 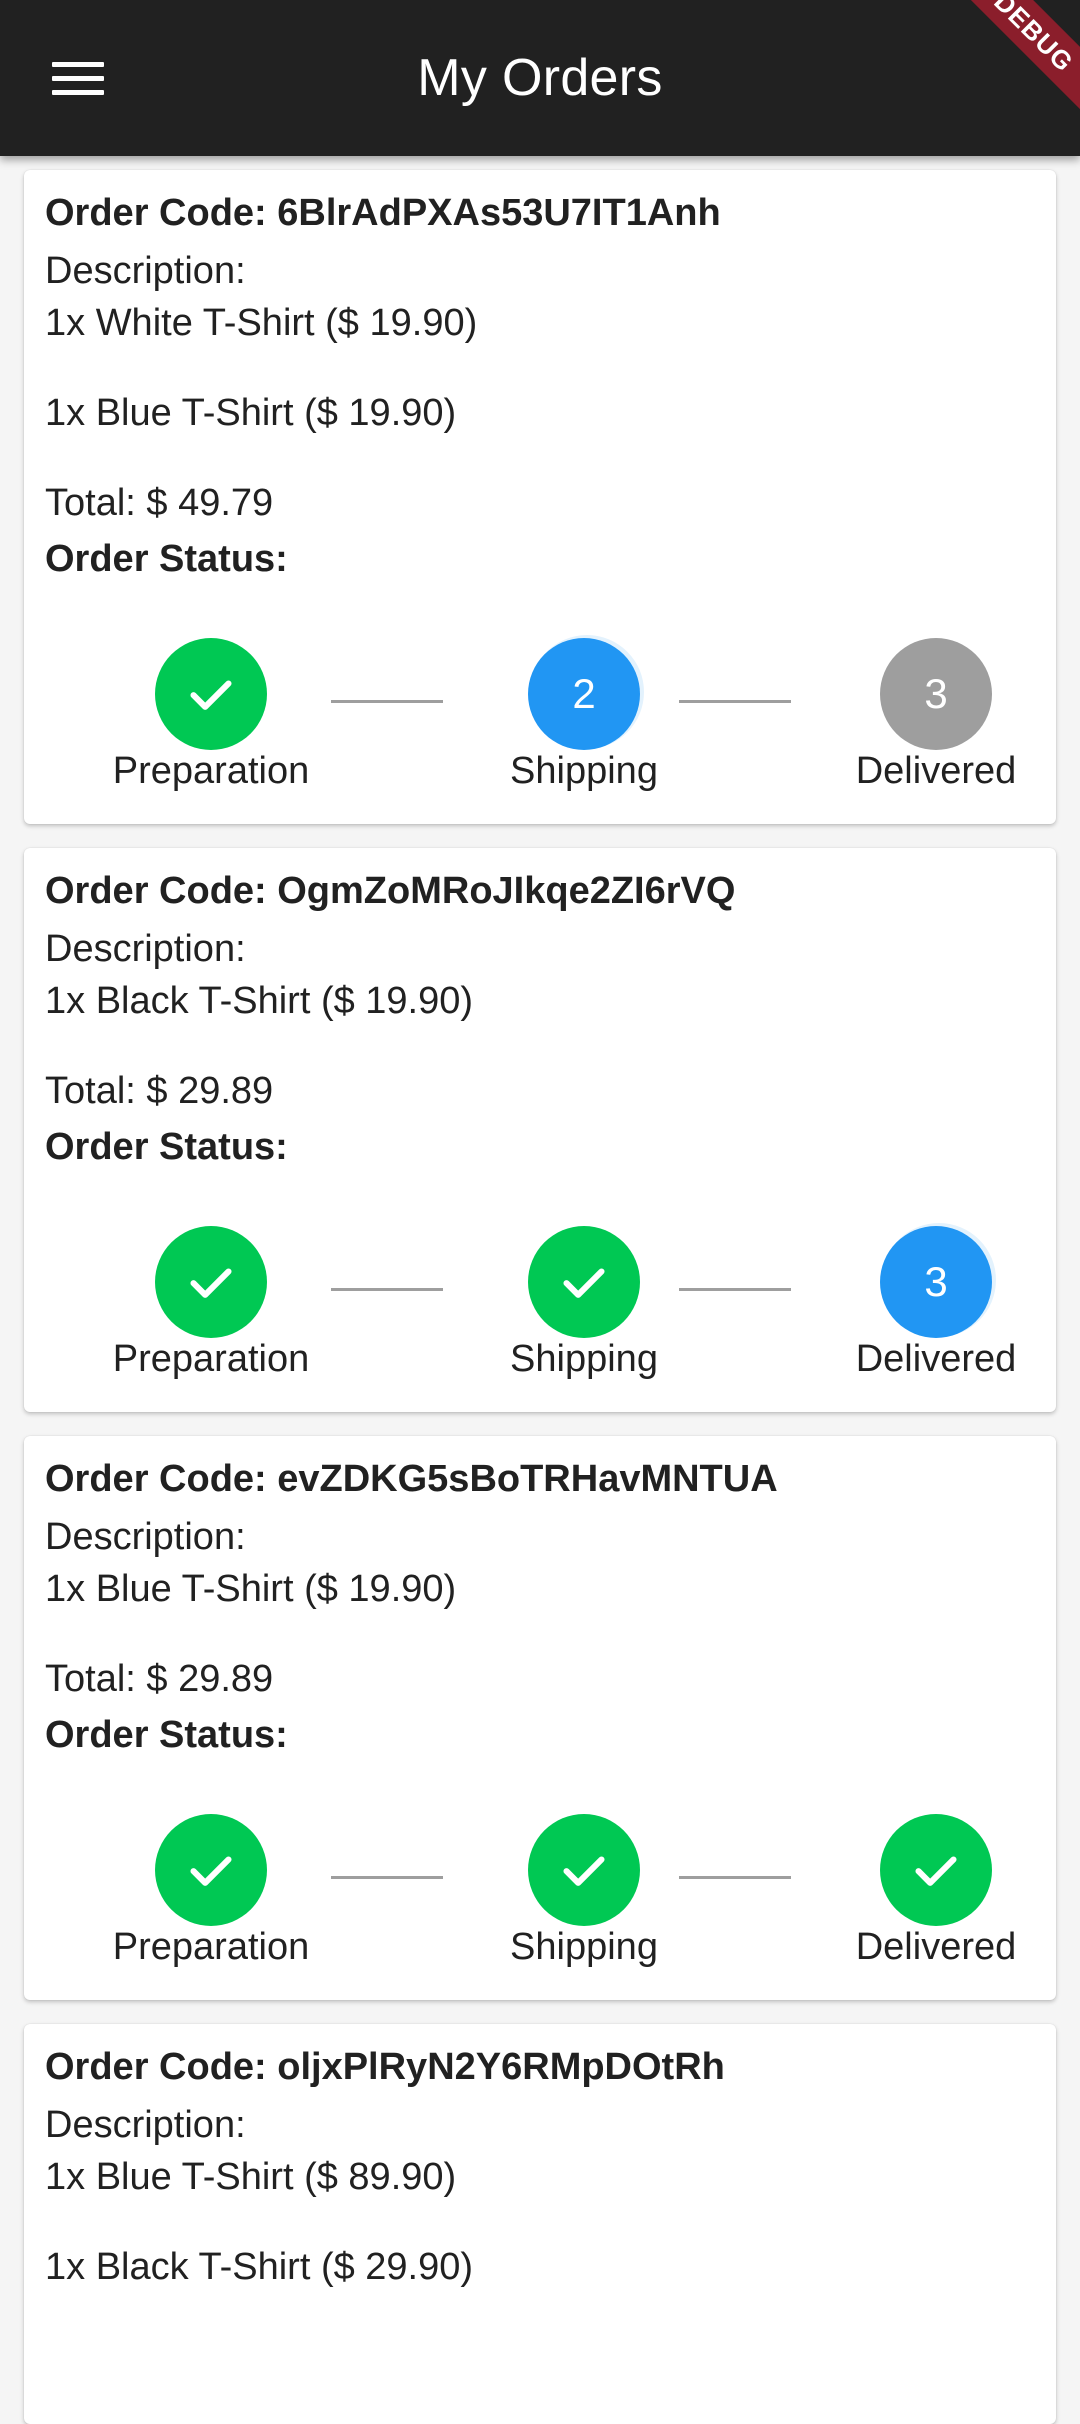 I want to click on order-line-item: 1x Black T-Shirt ($ 29.90), so click(x=259, y=2267).